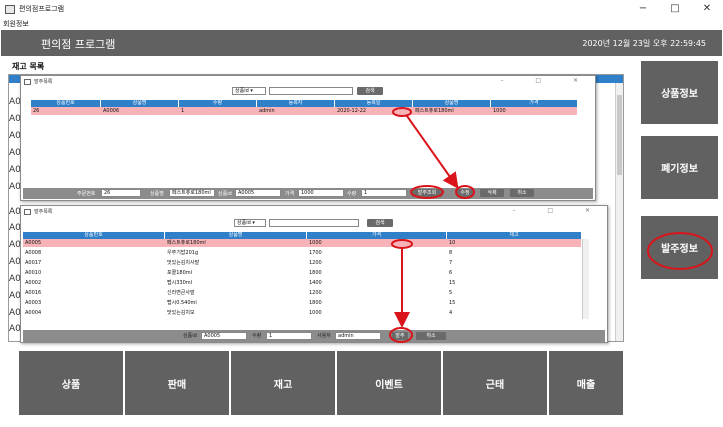  What do you see at coordinates (380, 223) in the screenshot?
I see `product-search-button: 검색` at bounding box center [380, 223].